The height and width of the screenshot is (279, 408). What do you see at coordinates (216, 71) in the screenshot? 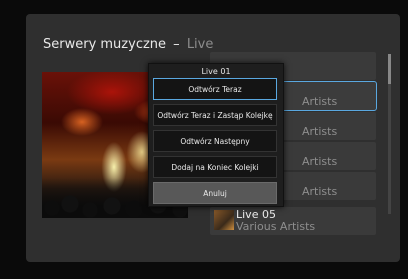
I see `popup-title: Live 01` at bounding box center [216, 71].